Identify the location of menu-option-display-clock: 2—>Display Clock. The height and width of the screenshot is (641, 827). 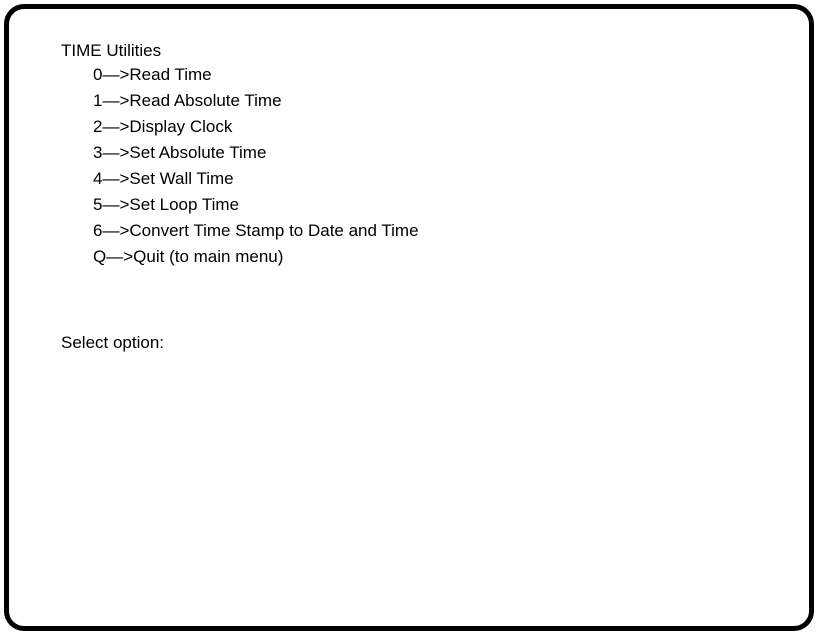
(256, 127).